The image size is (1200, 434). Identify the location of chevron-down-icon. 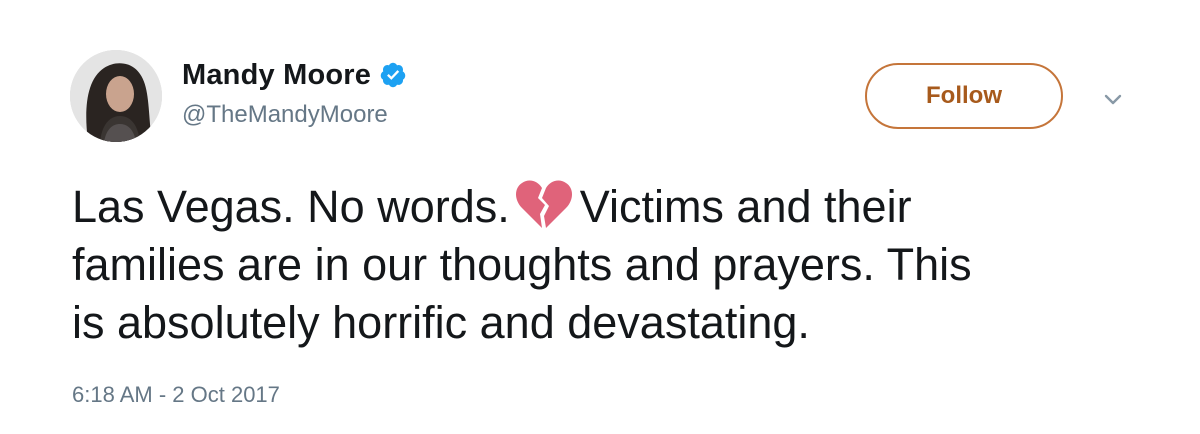
(1113, 100).